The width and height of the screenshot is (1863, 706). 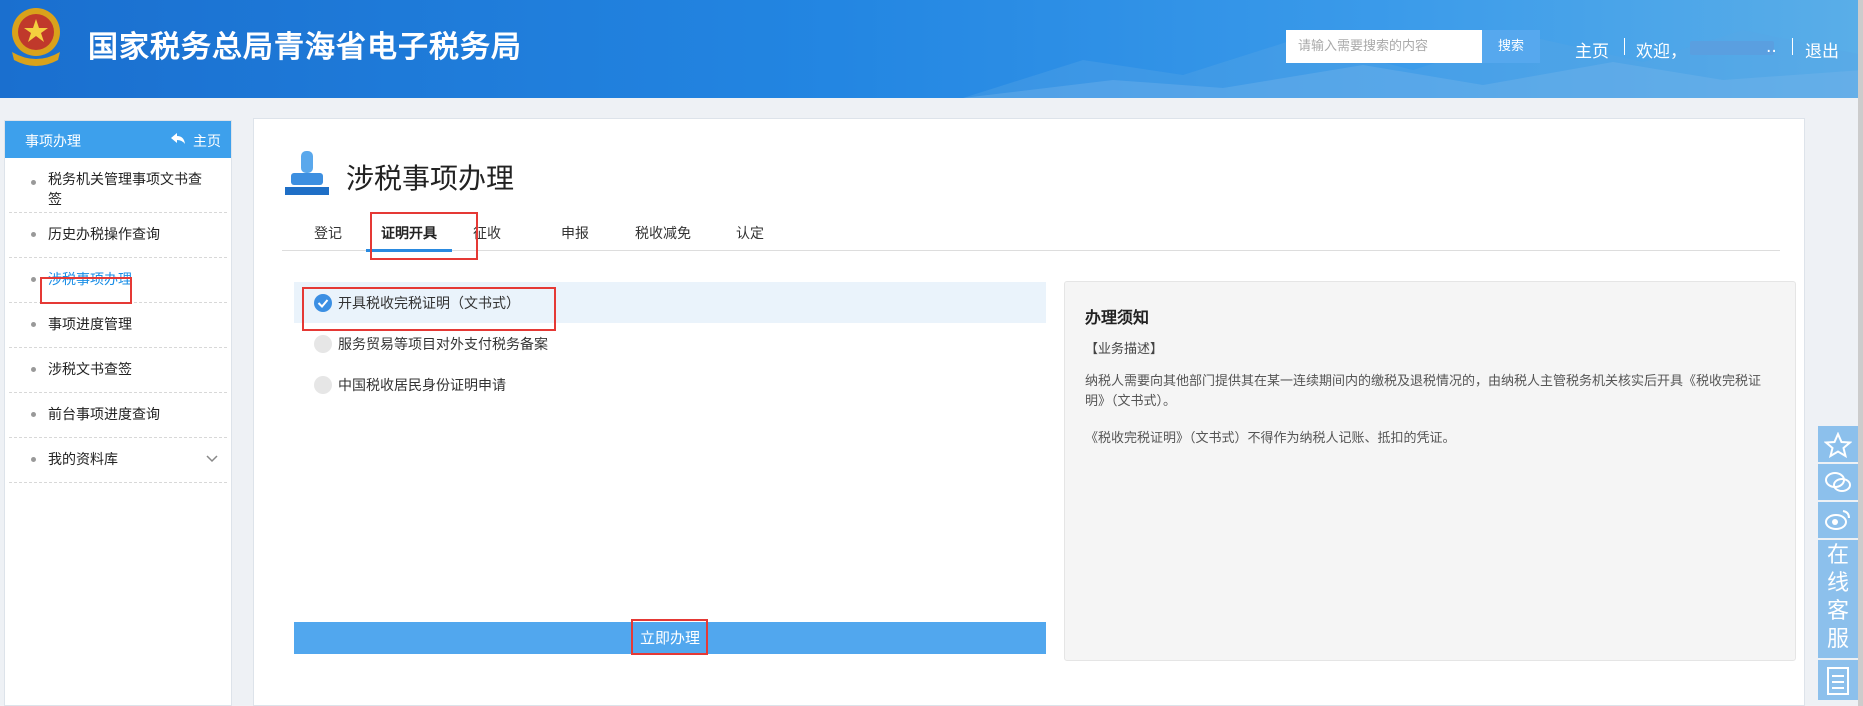 I want to click on chevron-down-icon, so click(x=212, y=459).